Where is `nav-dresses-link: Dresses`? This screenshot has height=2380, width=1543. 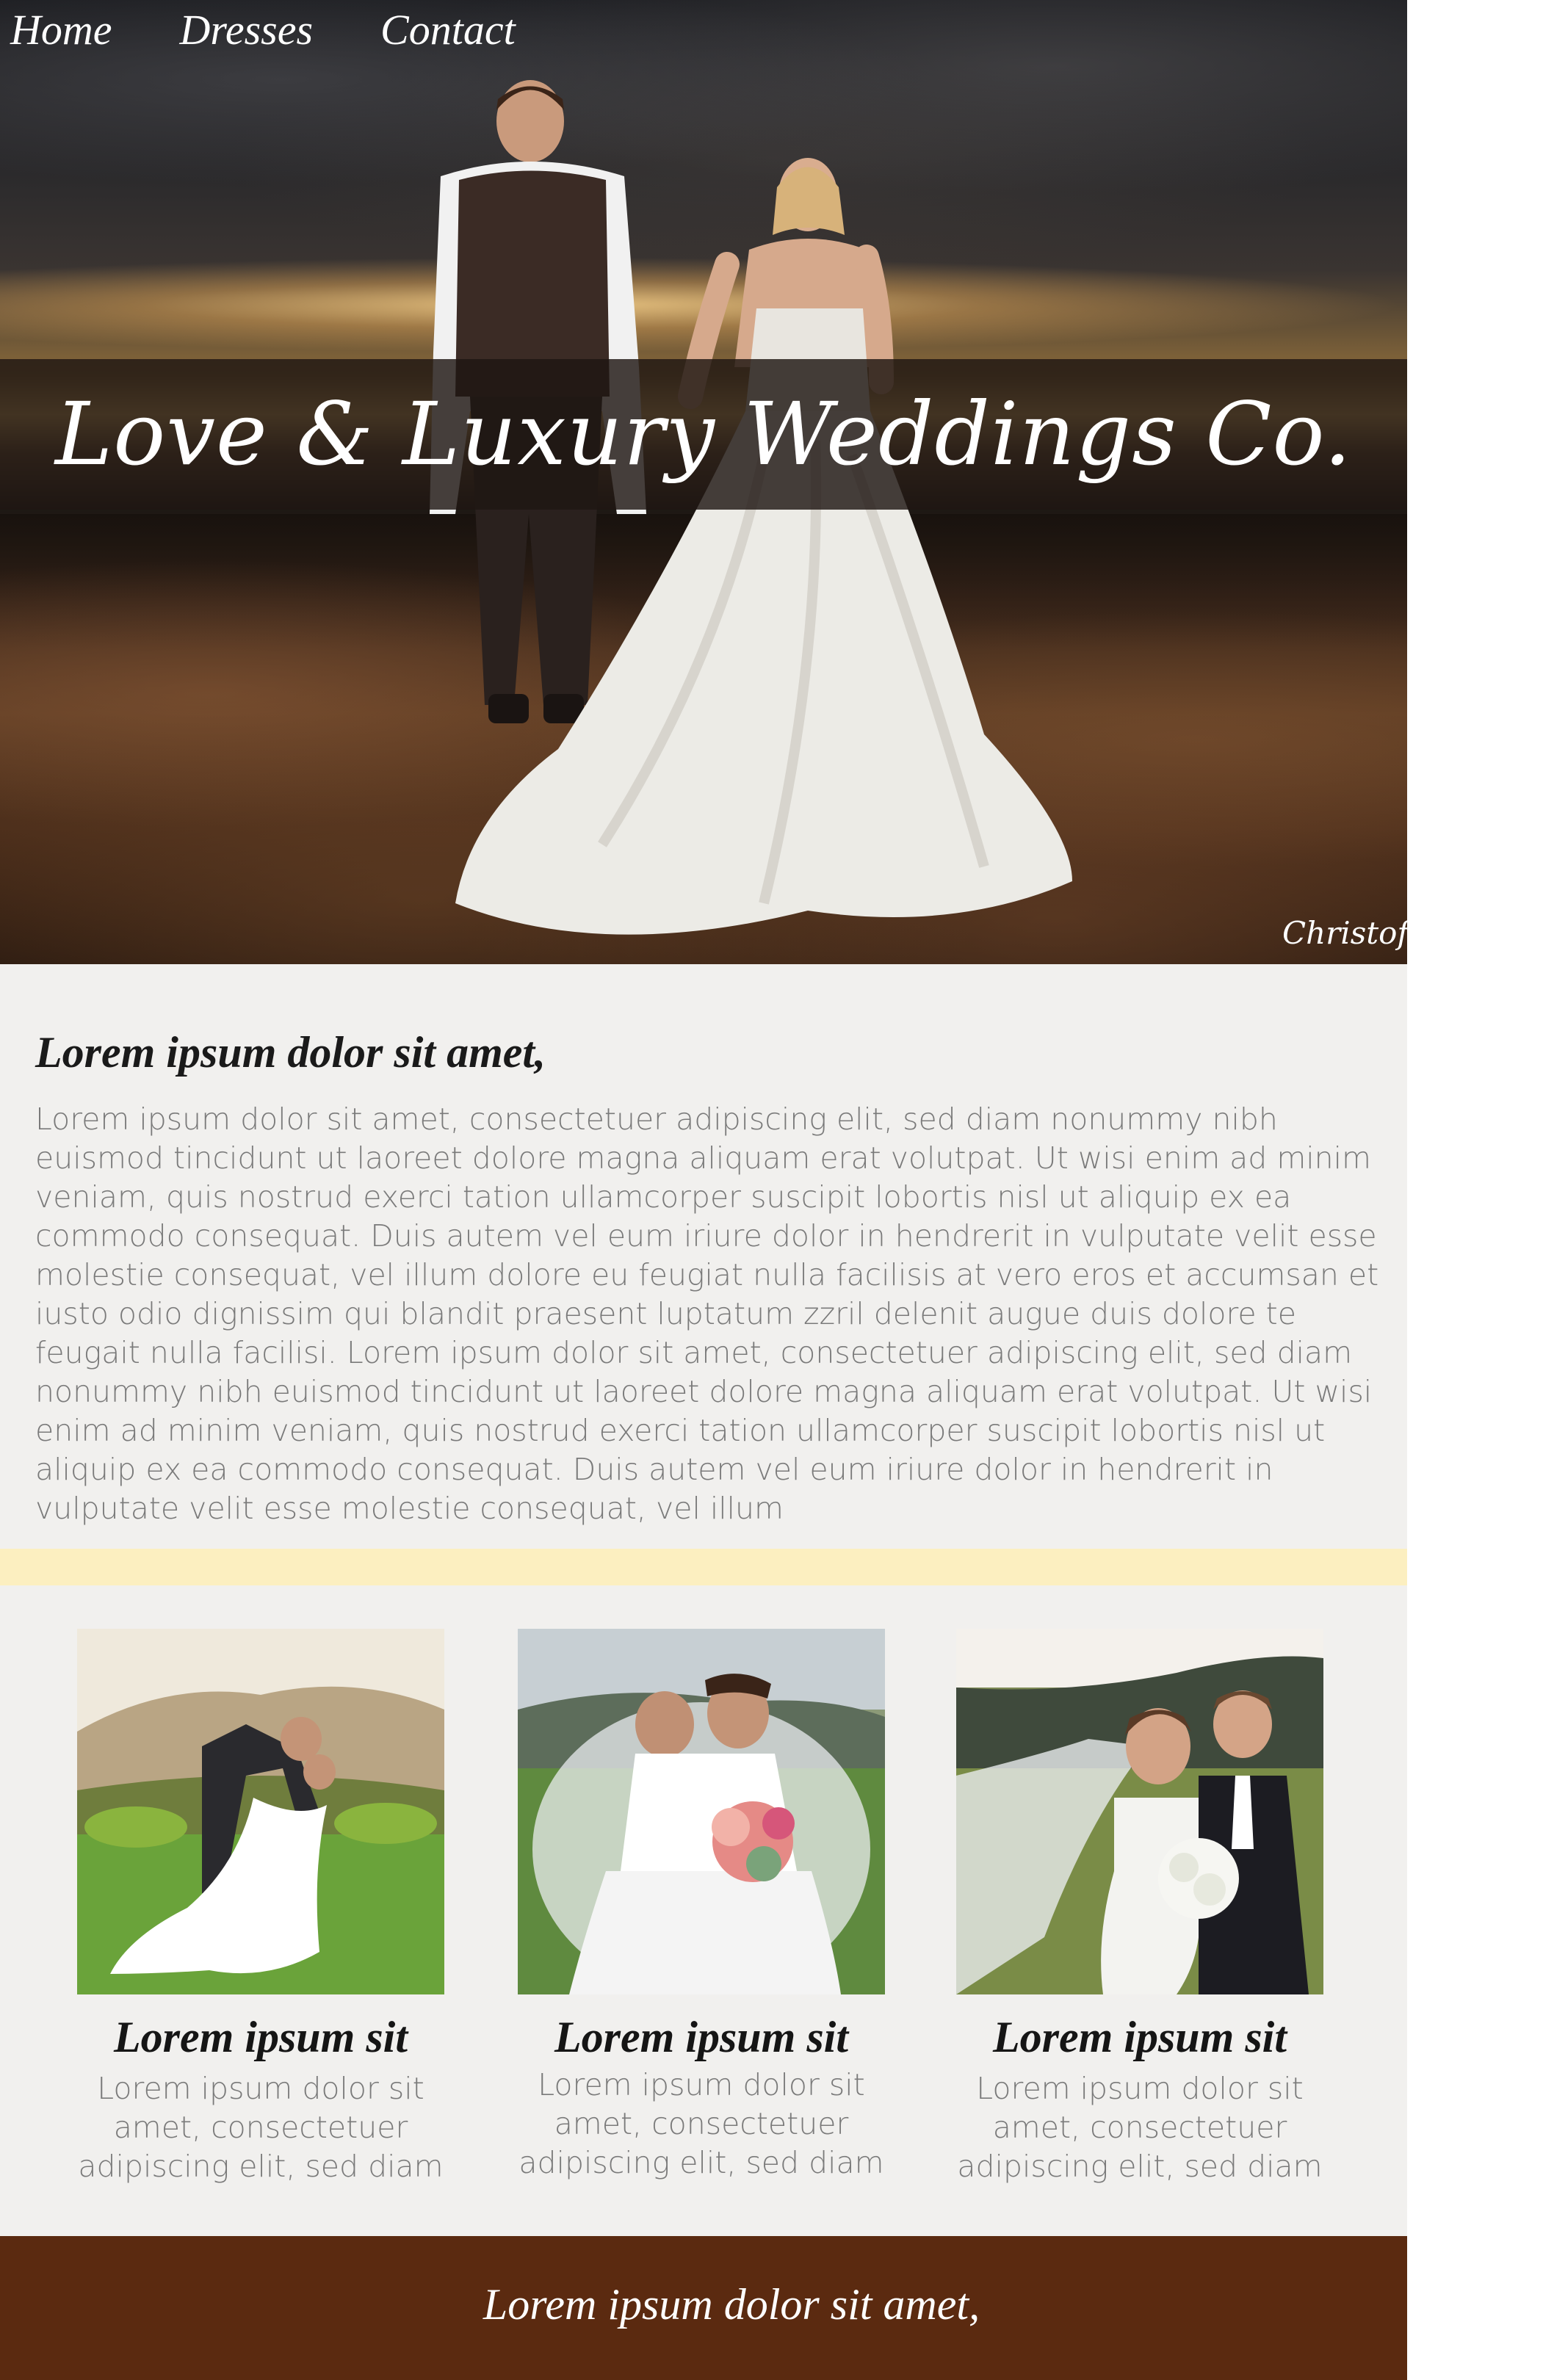 nav-dresses-link: Dresses is located at coordinates (247, 30).